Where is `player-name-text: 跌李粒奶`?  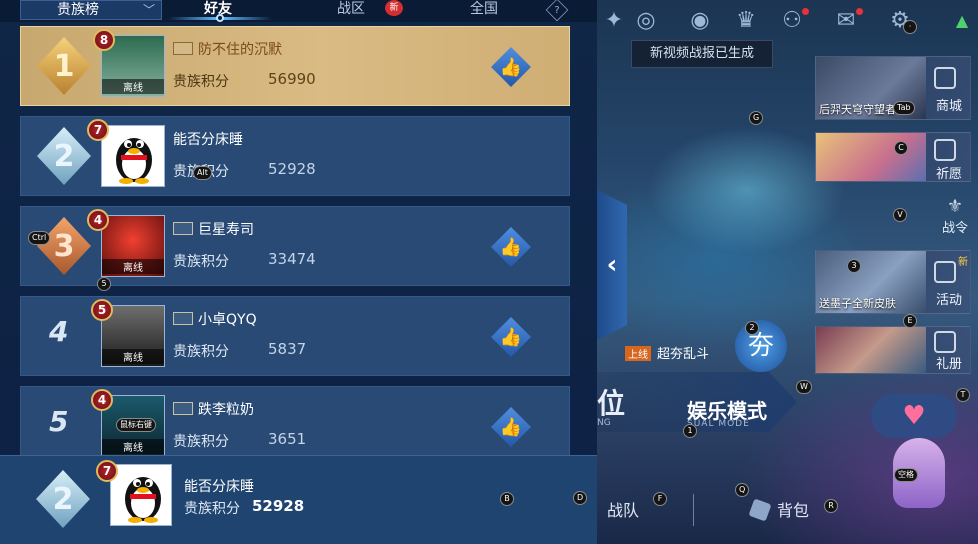 player-name-text: 跌李粒奶 is located at coordinates (226, 410).